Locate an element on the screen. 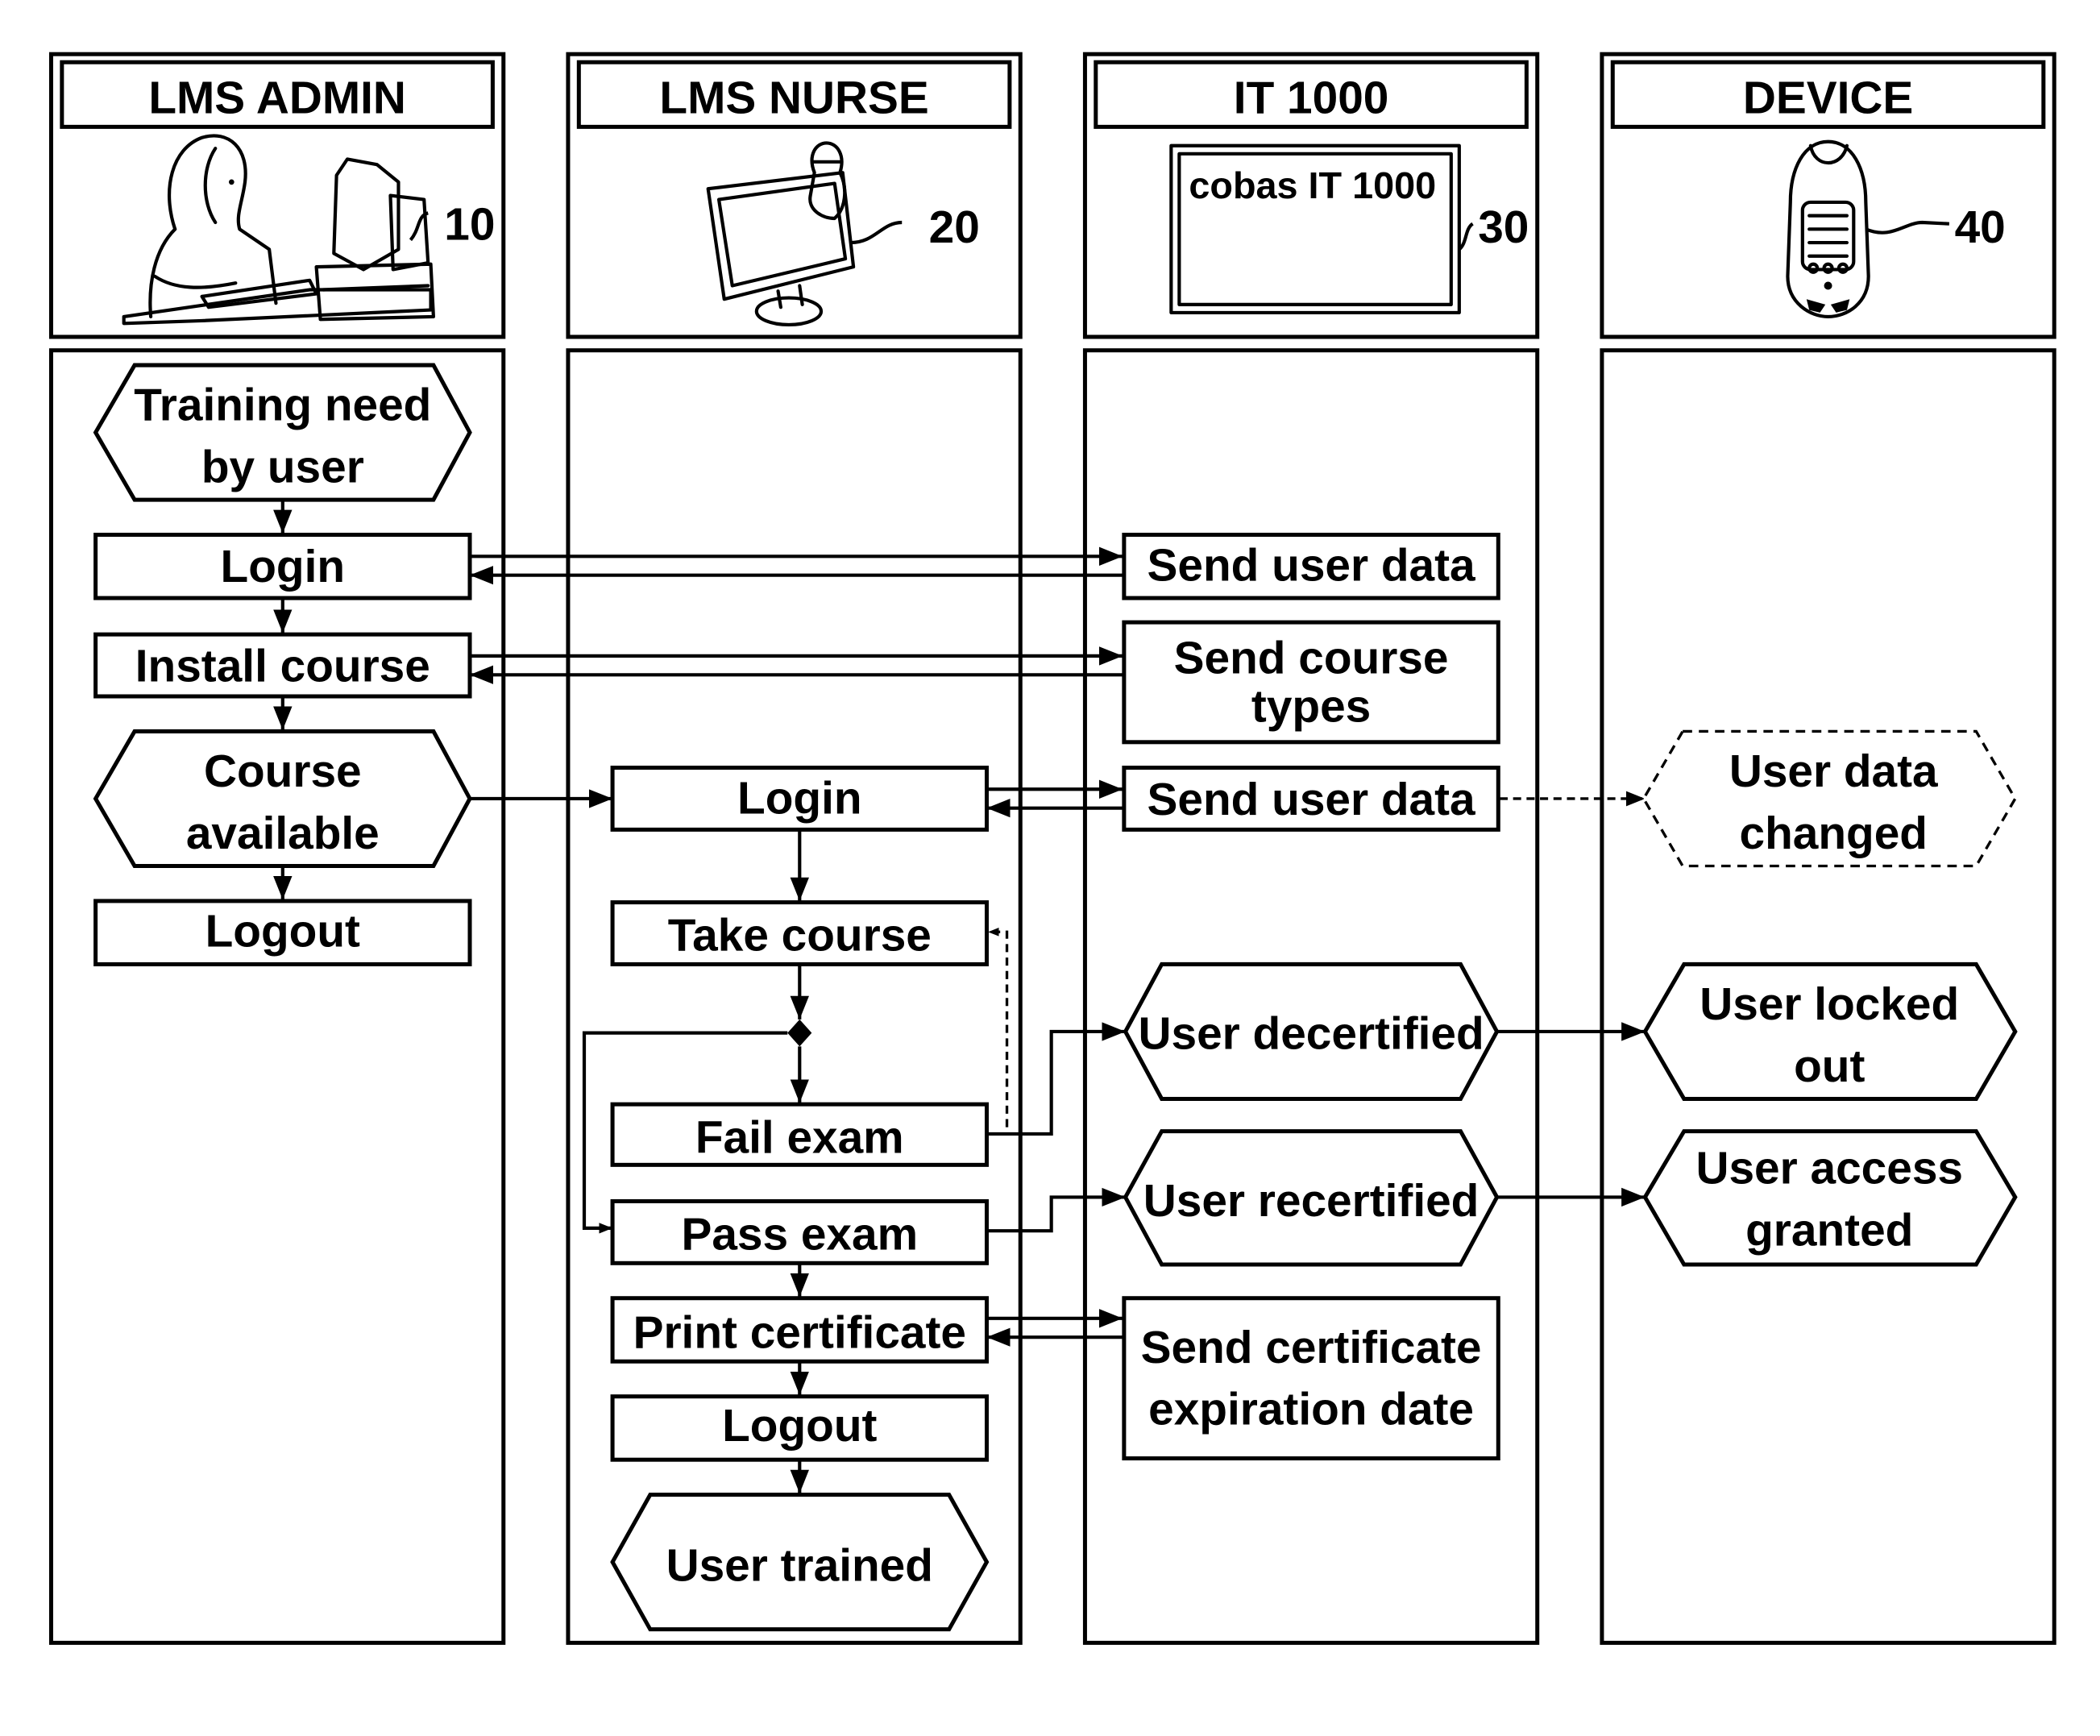  ref-number: 30 is located at coordinates (1503, 228).